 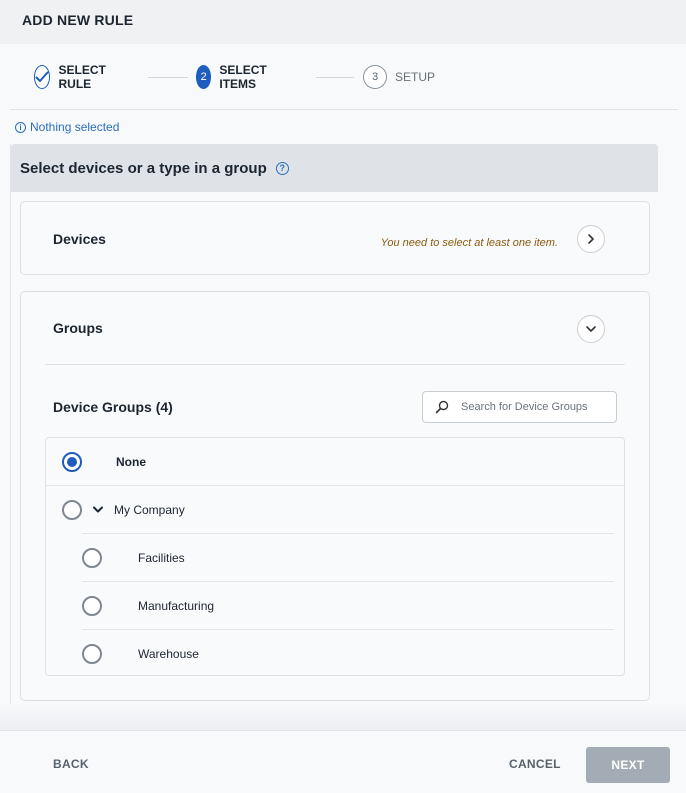 What do you see at coordinates (75, 127) in the screenshot?
I see `selection-status-text: Nothing selected` at bounding box center [75, 127].